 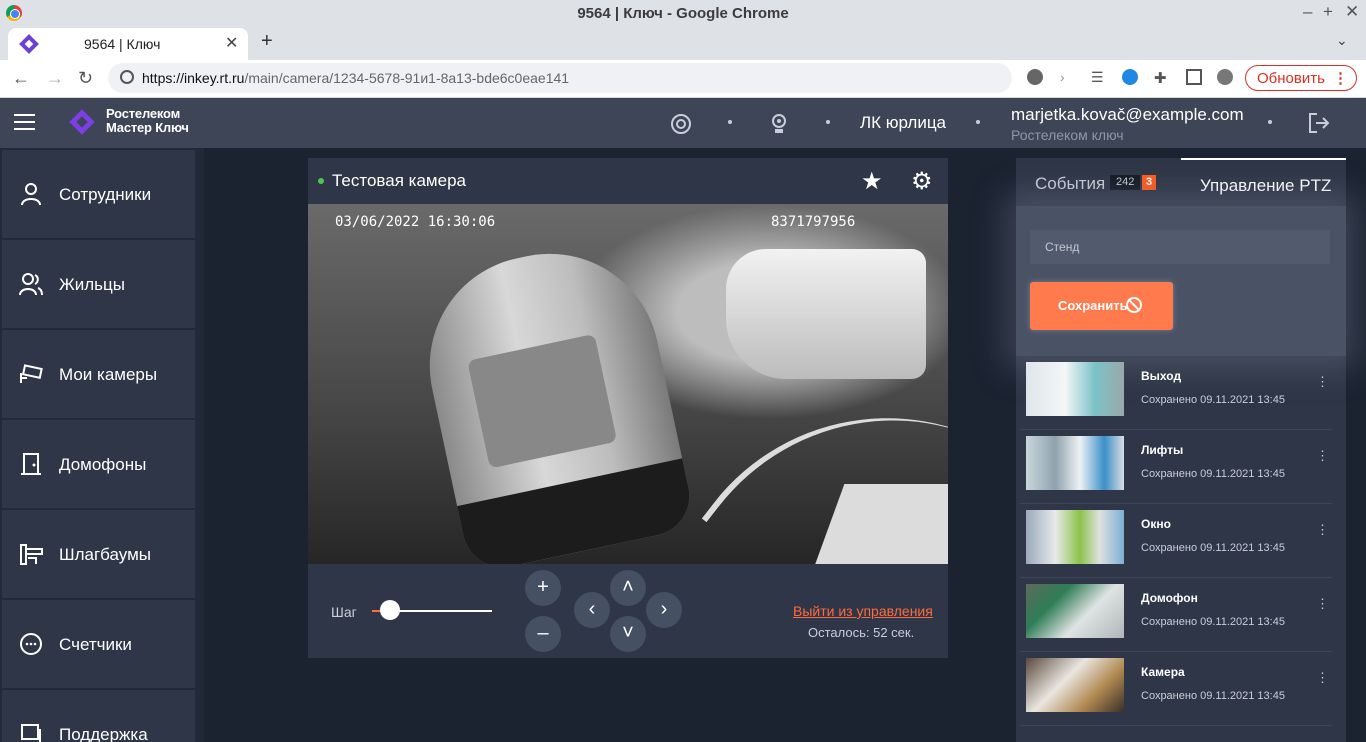 What do you see at coordinates (1319, 123) in the screenshot?
I see `logout-icon` at bounding box center [1319, 123].